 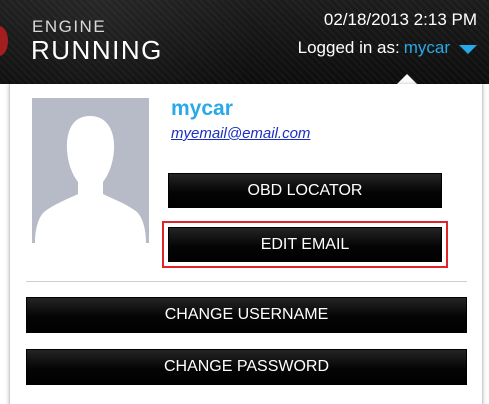 I want to click on logged-in-label: Logged in as:, so click(x=348, y=47).